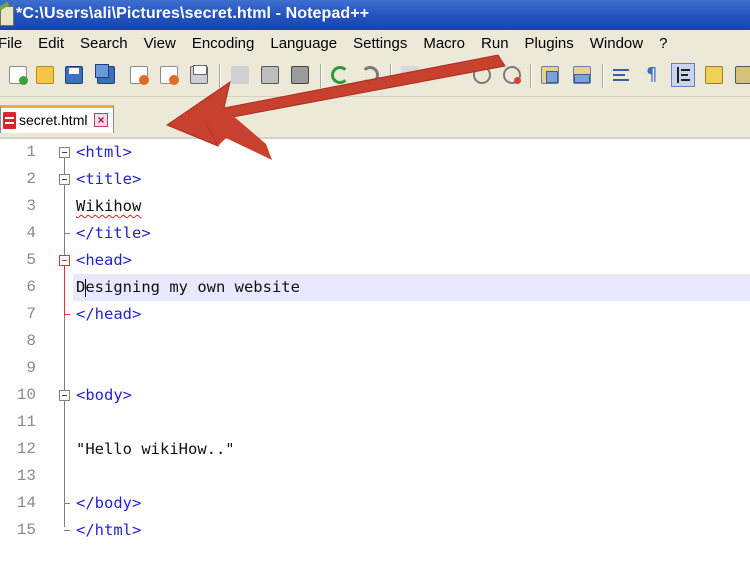 The height and width of the screenshot is (562, 750). I want to click on menu-language: Language, so click(303, 43).